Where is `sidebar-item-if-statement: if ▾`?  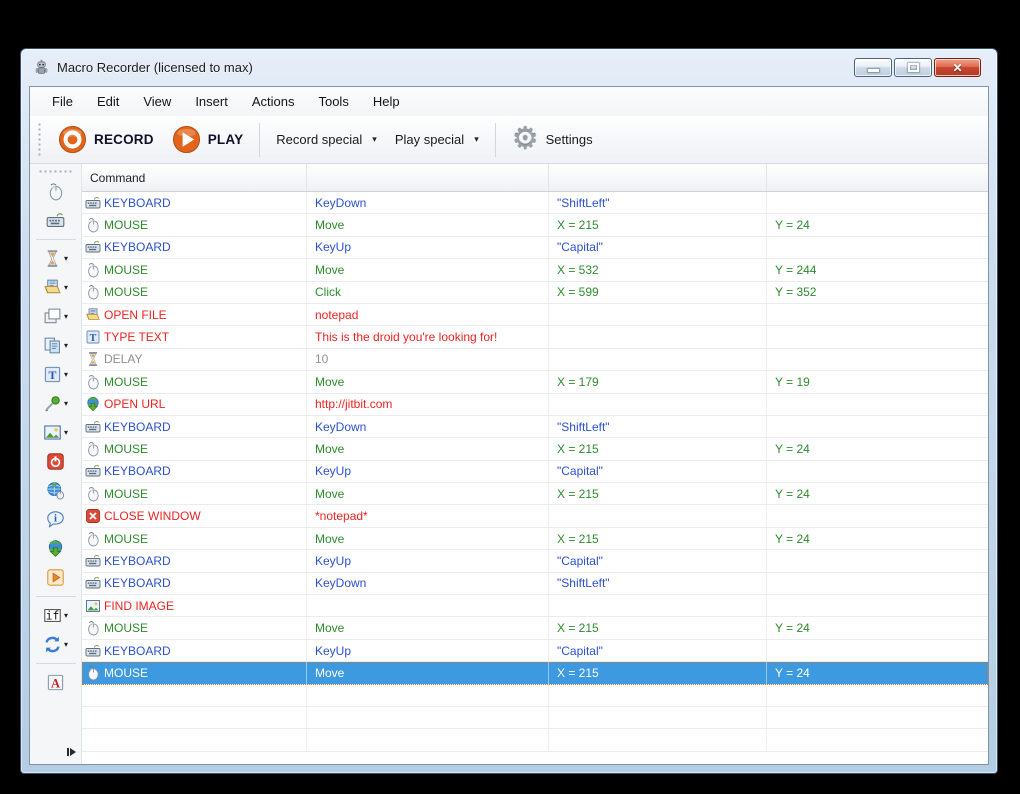 sidebar-item-if-statement: if ▾ is located at coordinates (56, 615).